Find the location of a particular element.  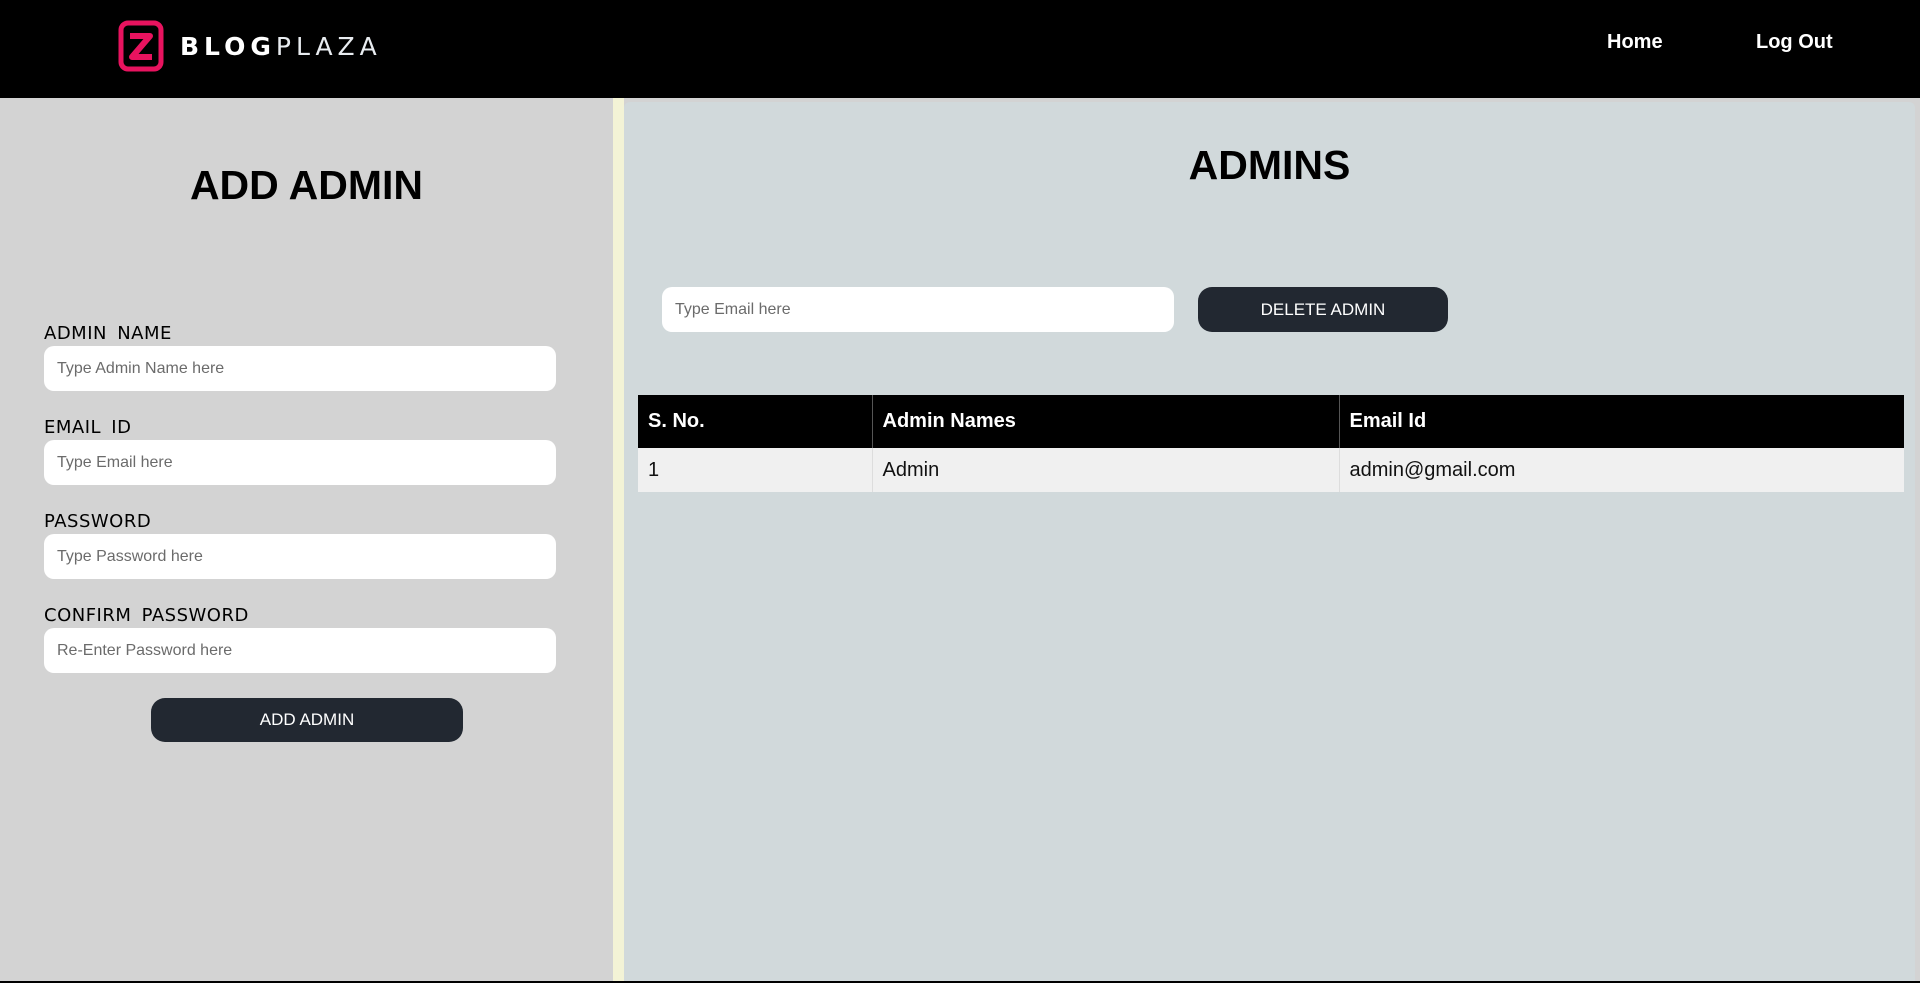

brand-name-light: PLAZA is located at coordinates (328, 46).